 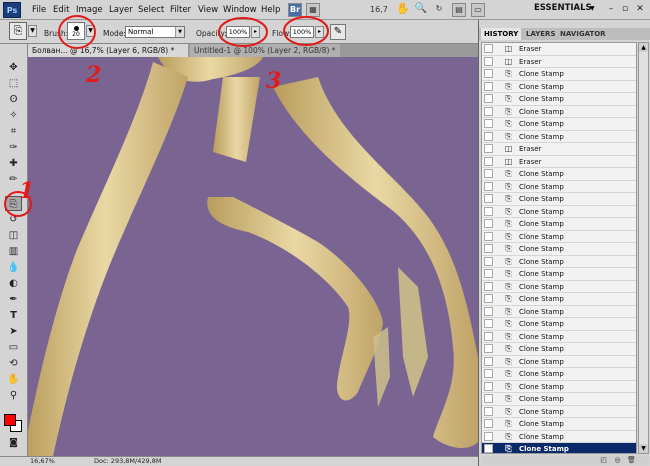 I want to click on scroll-up-icon: ▲, so click(x=643, y=47).